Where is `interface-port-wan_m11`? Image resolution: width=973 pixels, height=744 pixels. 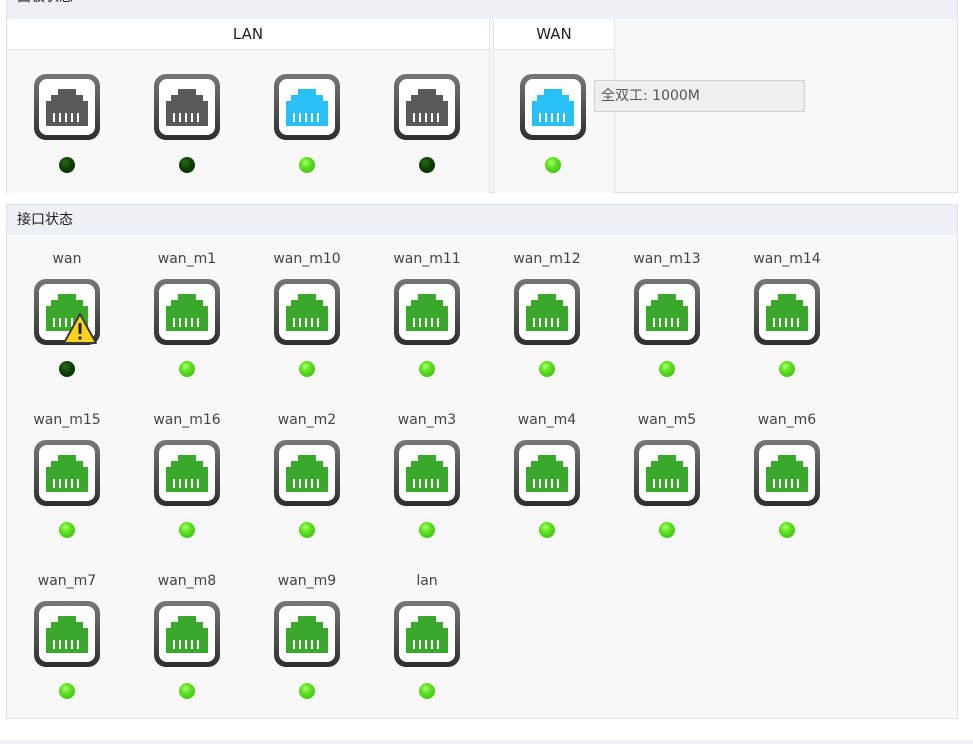 interface-port-wan_m11 is located at coordinates (427, 312).